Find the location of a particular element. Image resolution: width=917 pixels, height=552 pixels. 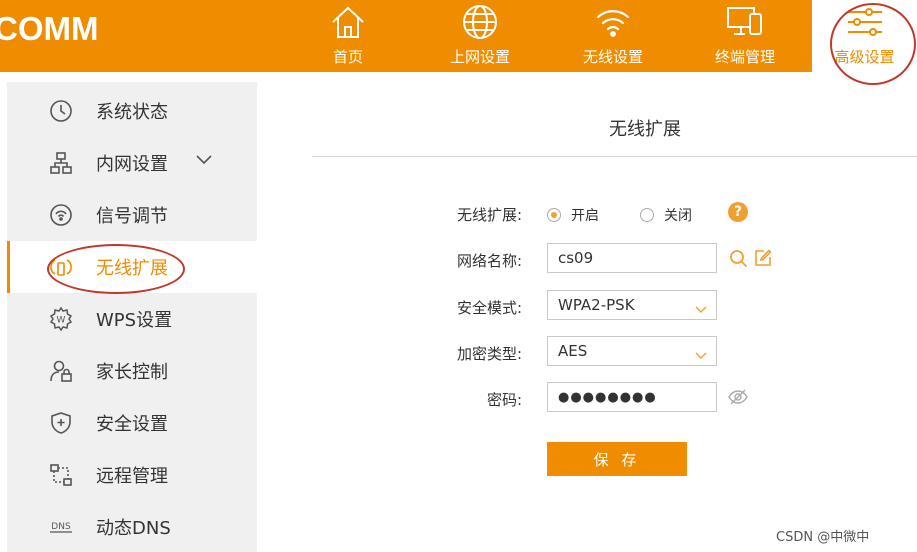

dns-icon: DNS is located at coordinates (61, 527).